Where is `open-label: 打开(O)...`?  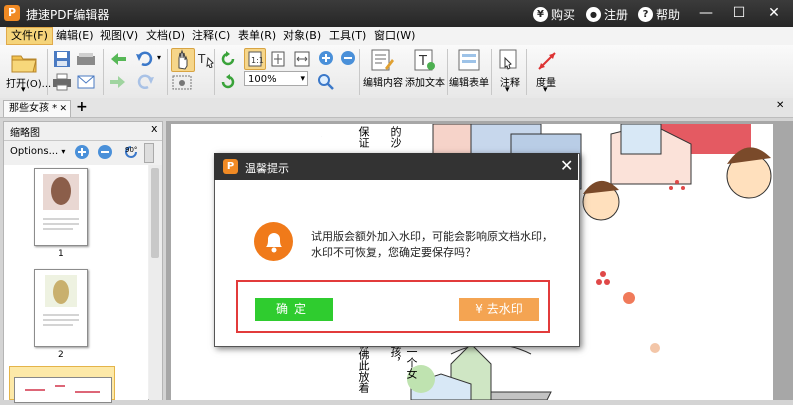 open-label: 打开(O)... is located at coordinates (28, 82).